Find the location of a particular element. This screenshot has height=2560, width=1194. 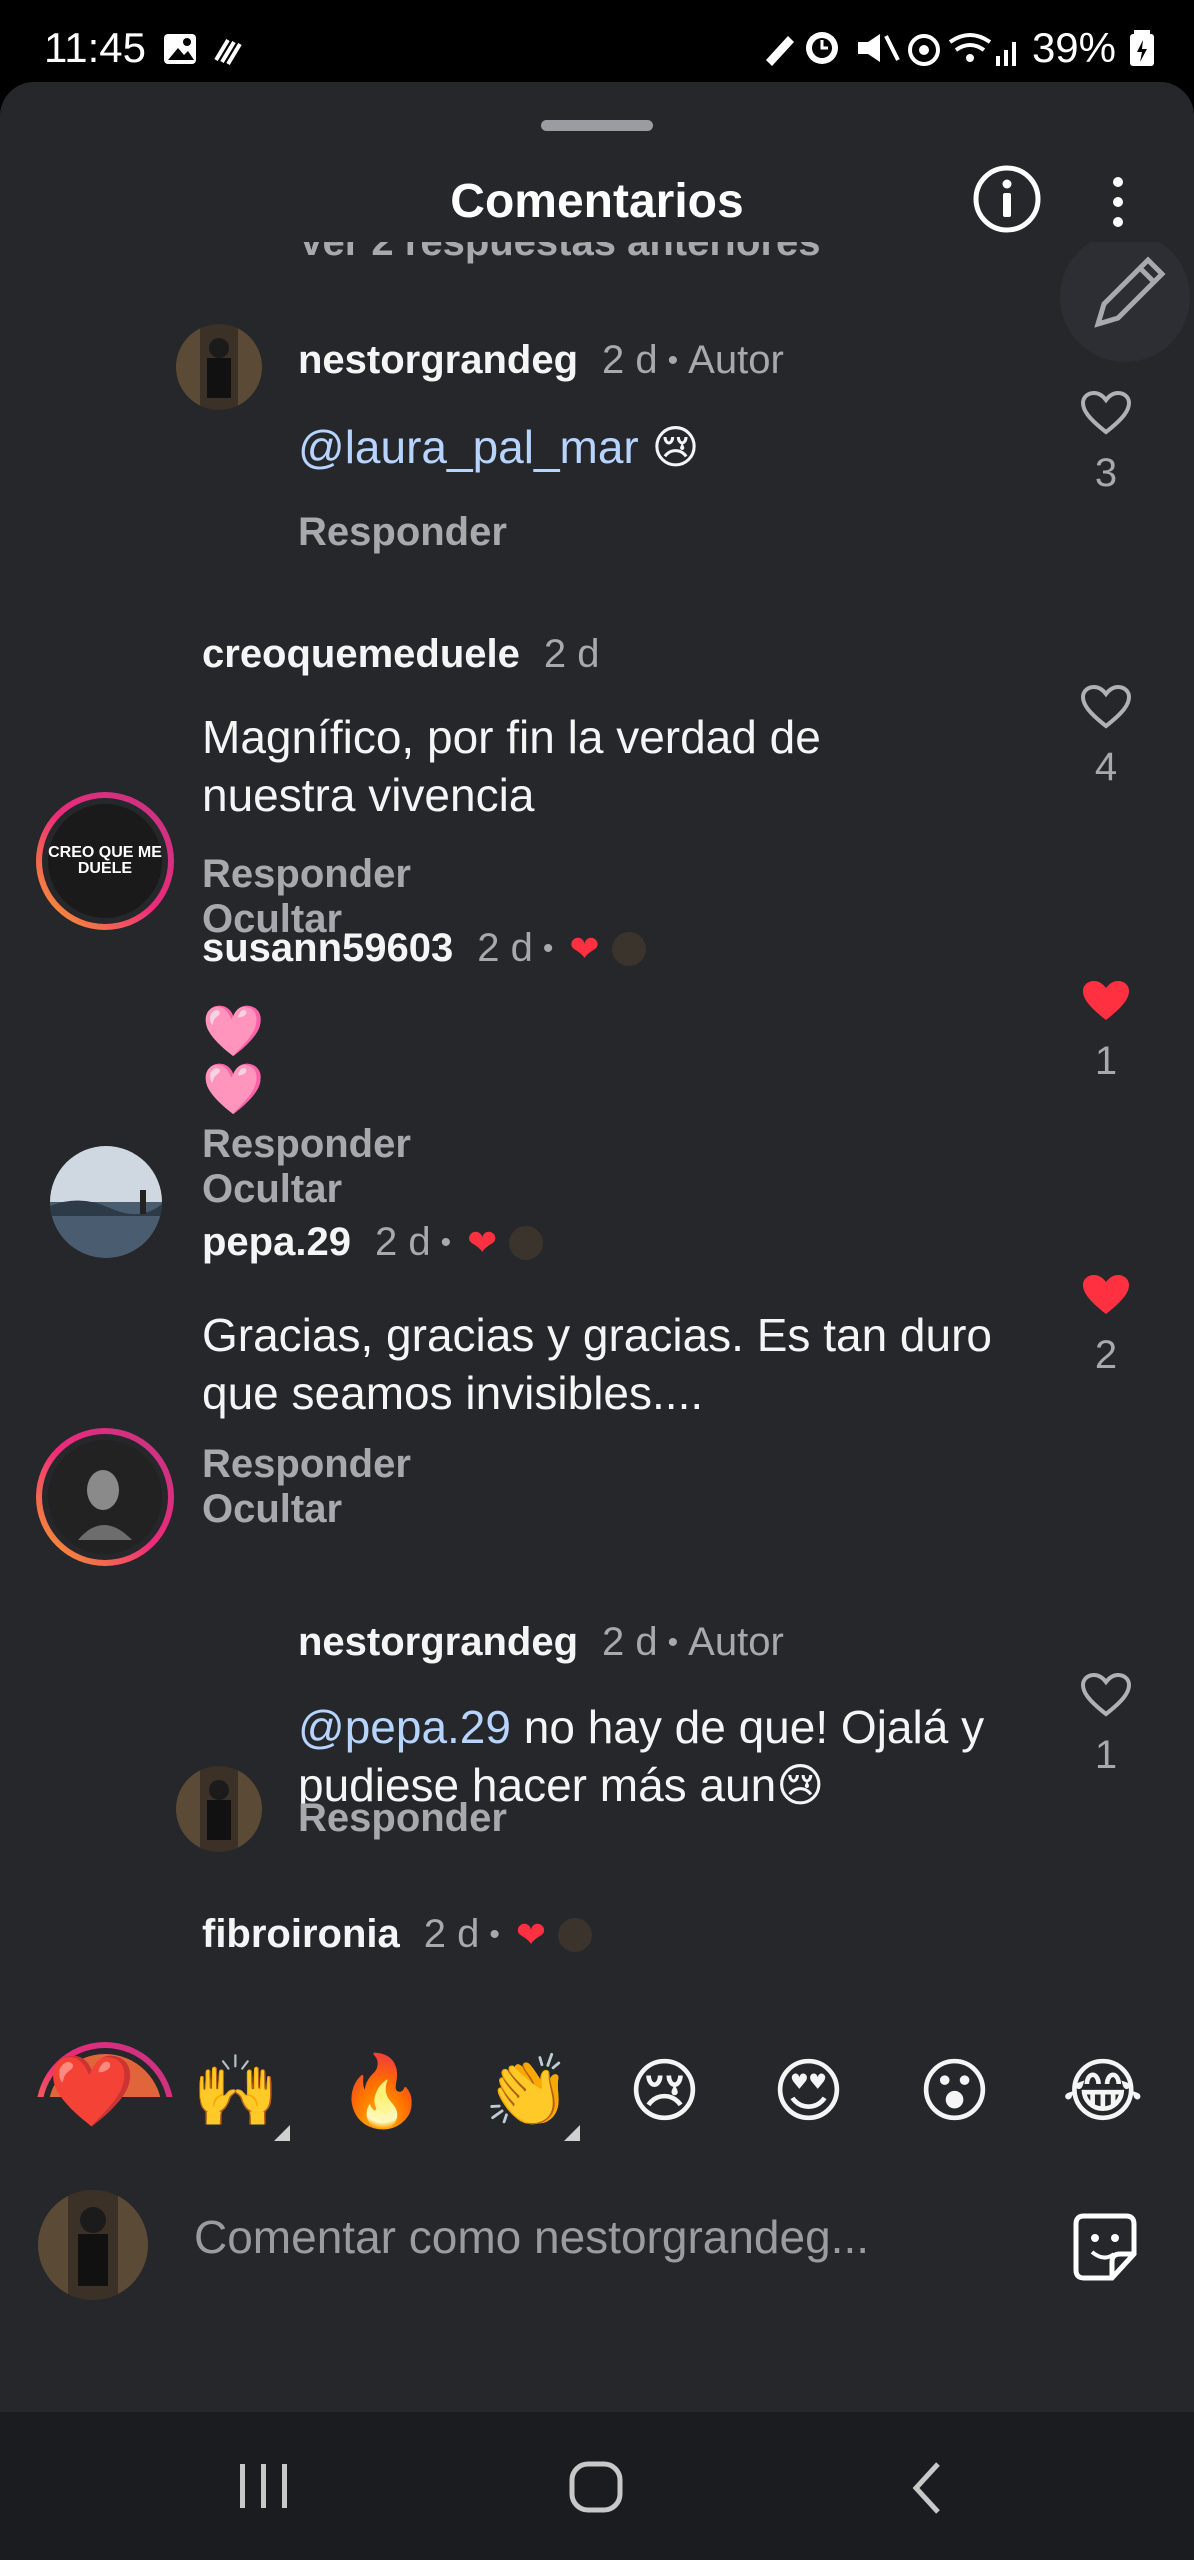

status-time: 11:45 is located at coordinates (95, 47).